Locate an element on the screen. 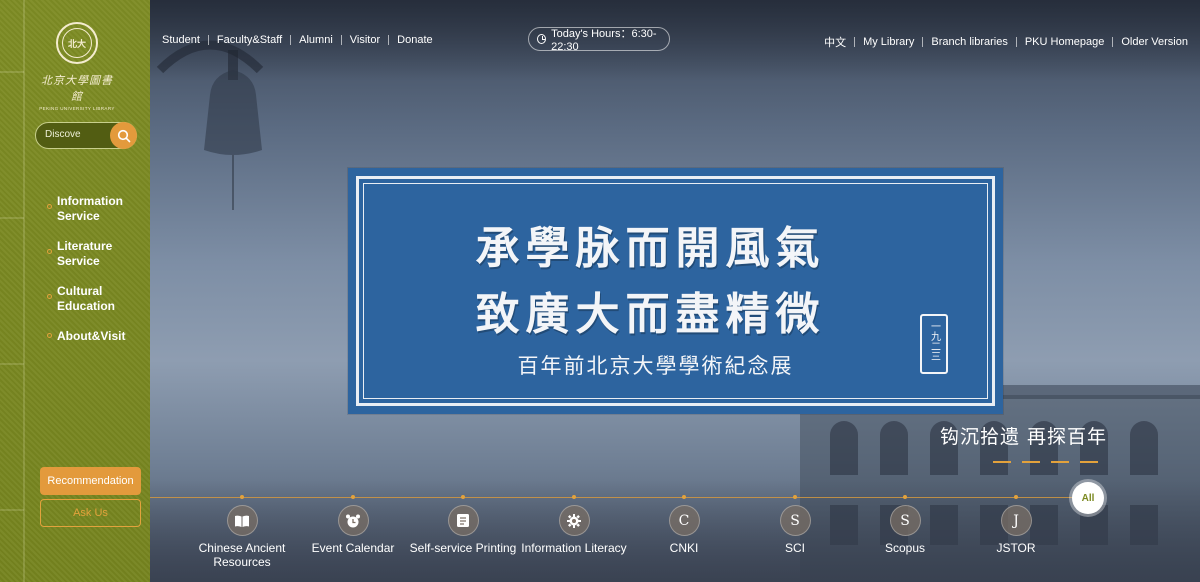  logo-name-cn: 北京大學圖書館 is located at coordinates (77, 88).